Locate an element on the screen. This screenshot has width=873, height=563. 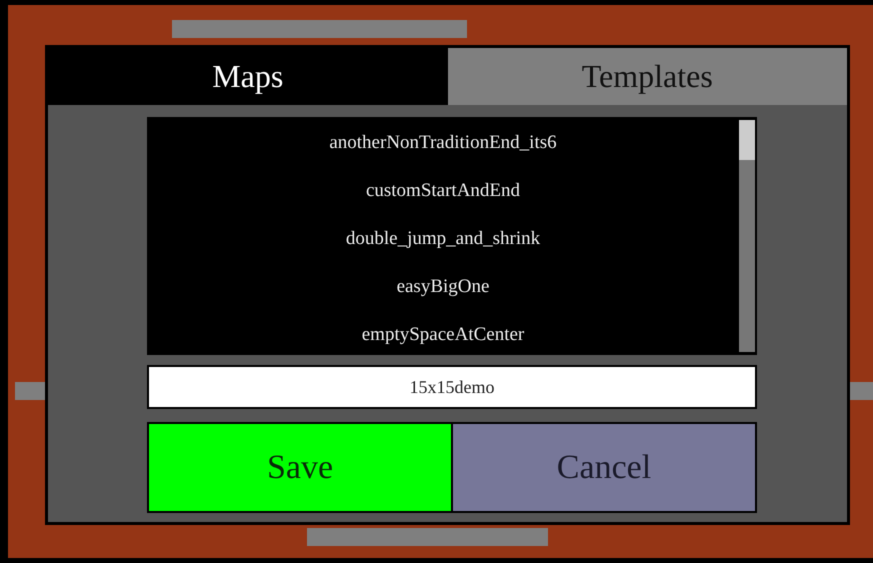
tab: Templates is located at coordinates (647, 76).